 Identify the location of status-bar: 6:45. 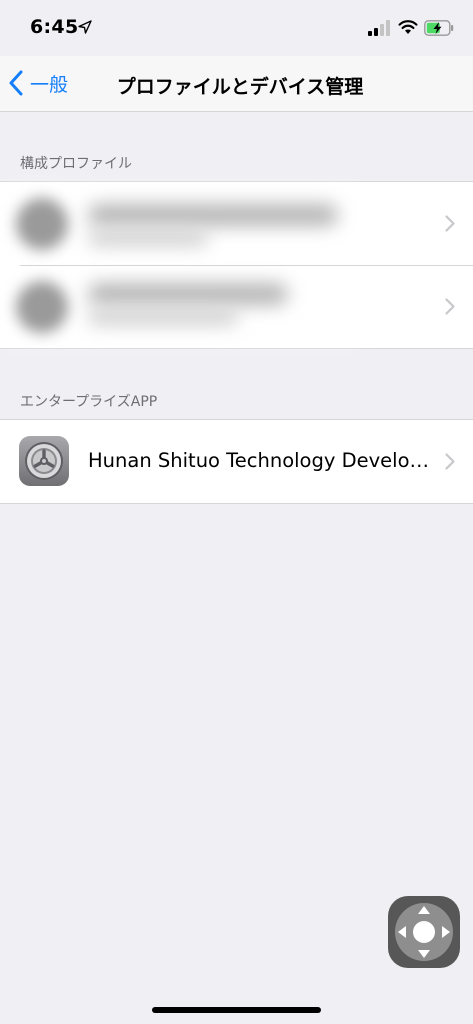
(236, 28).